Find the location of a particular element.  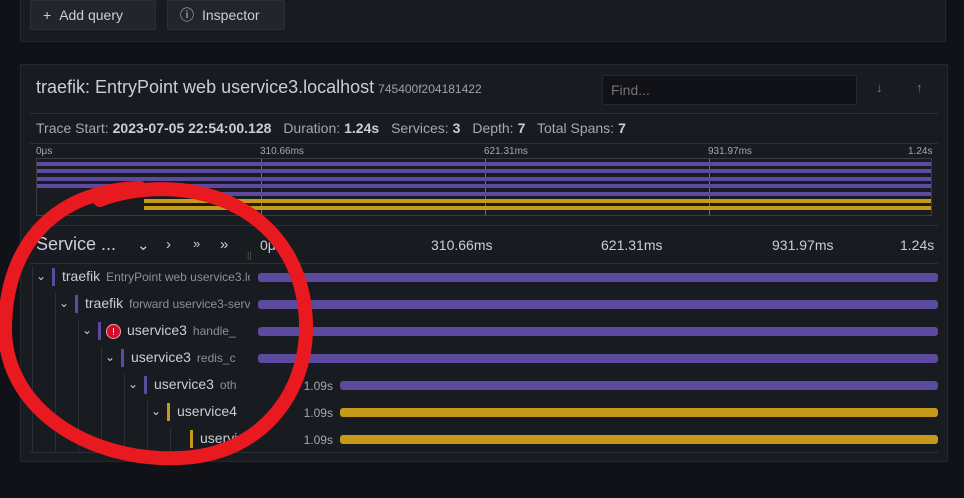

trace-id: 745400f204181422 is located at coordinates (430, 89).